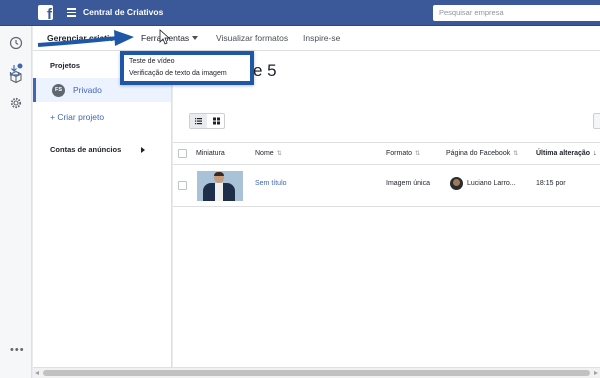  Describe the element at coordinates (58, 90) in the screenshot. I see `avatar: FS` at that location.